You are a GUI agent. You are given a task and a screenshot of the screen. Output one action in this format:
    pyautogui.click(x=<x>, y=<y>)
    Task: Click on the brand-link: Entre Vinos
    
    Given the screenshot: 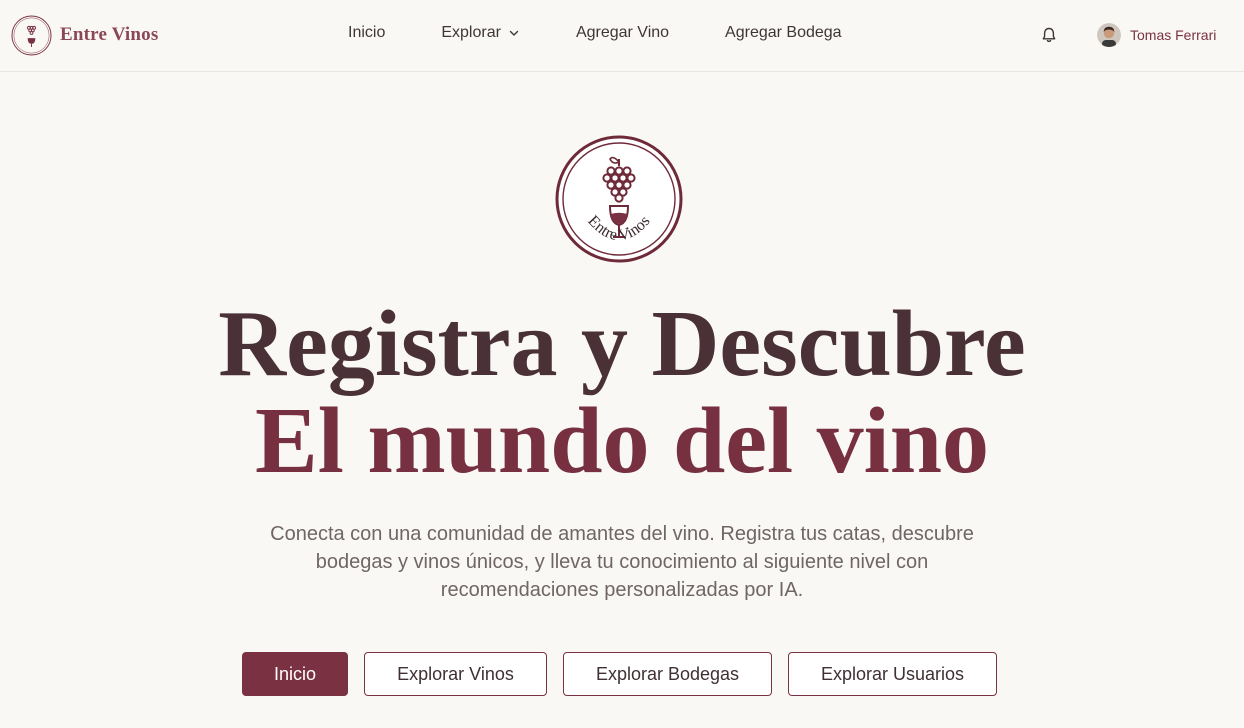 What is the action you would take?
    pyautogui.click(x=85, y=35)
    